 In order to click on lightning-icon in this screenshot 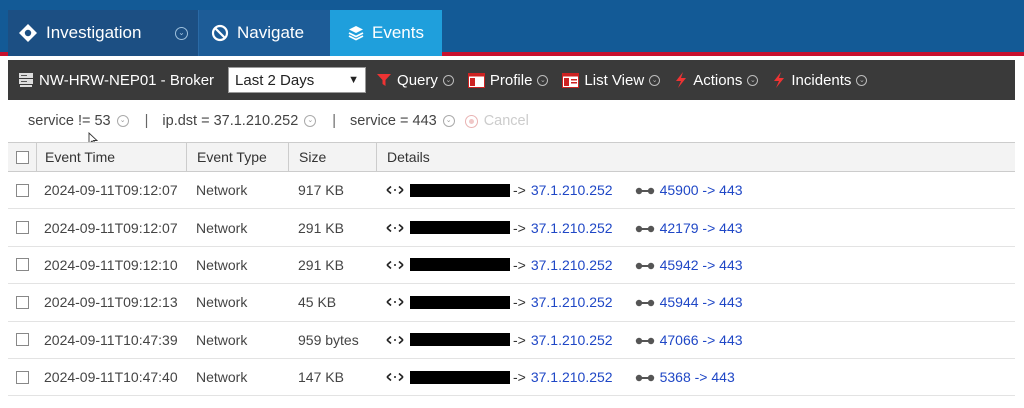, I will do `click(779, 80)`.